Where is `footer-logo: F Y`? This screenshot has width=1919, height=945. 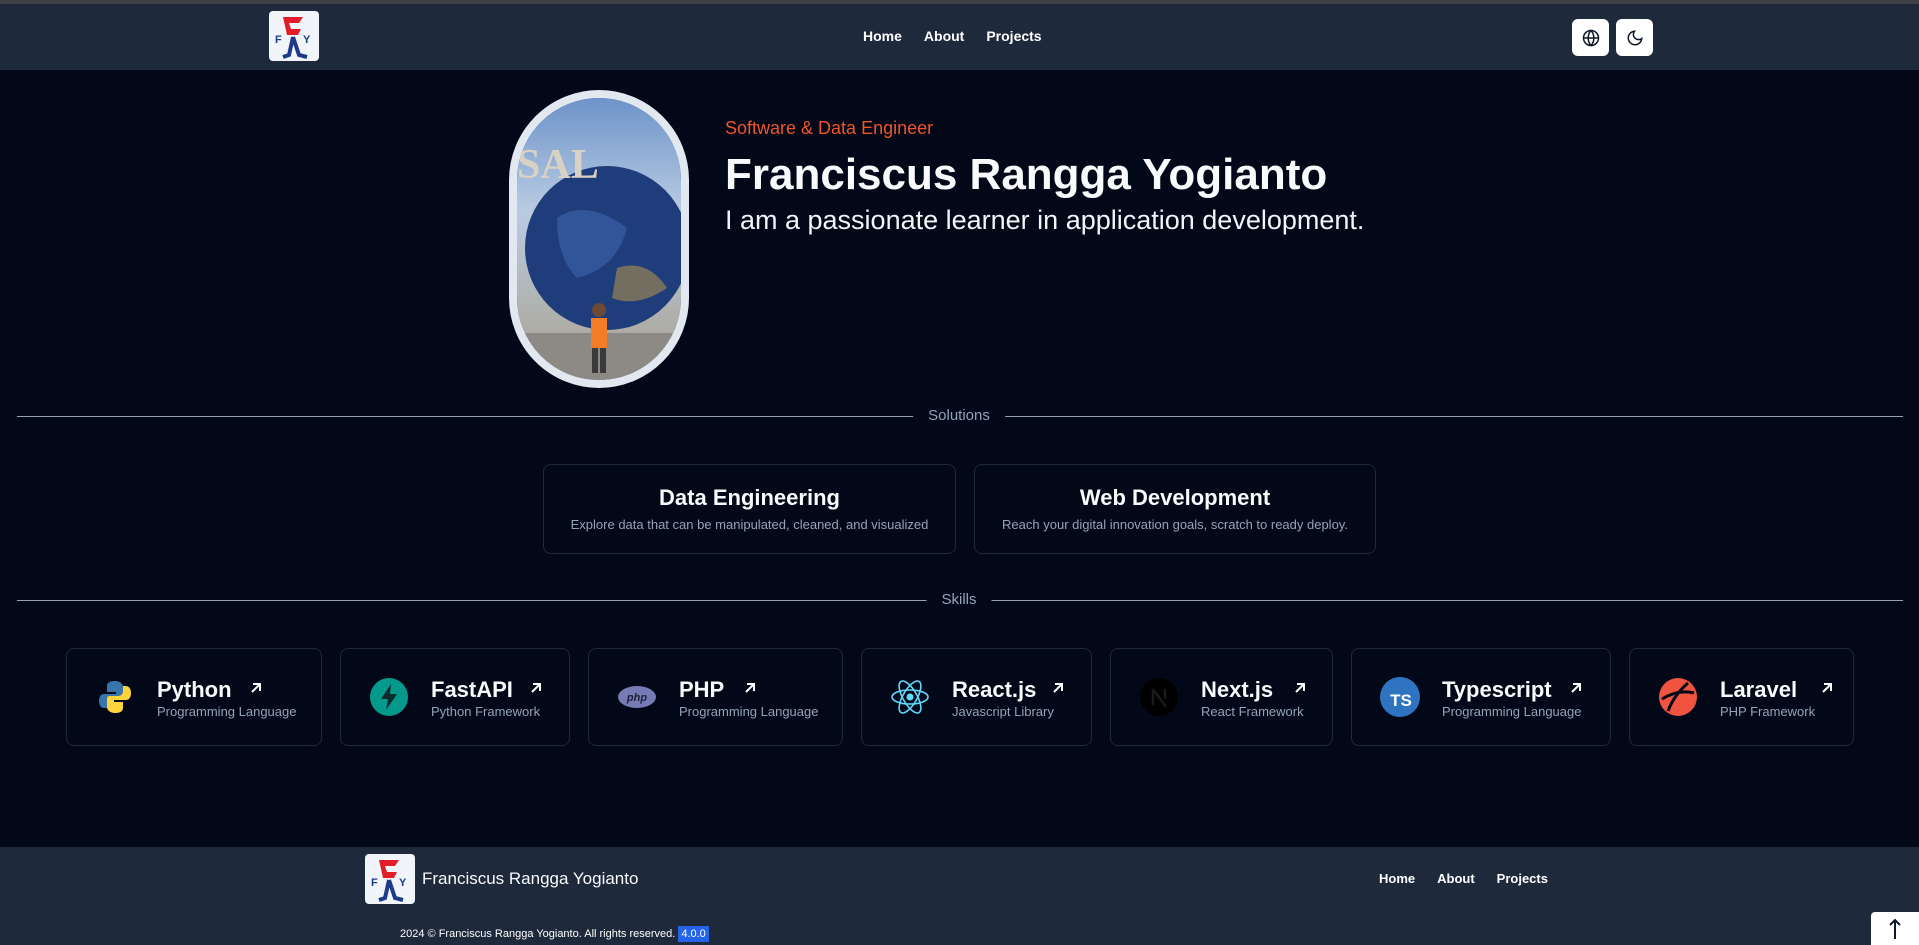
footer-logo: F Y is located at coordinates (390, 879).